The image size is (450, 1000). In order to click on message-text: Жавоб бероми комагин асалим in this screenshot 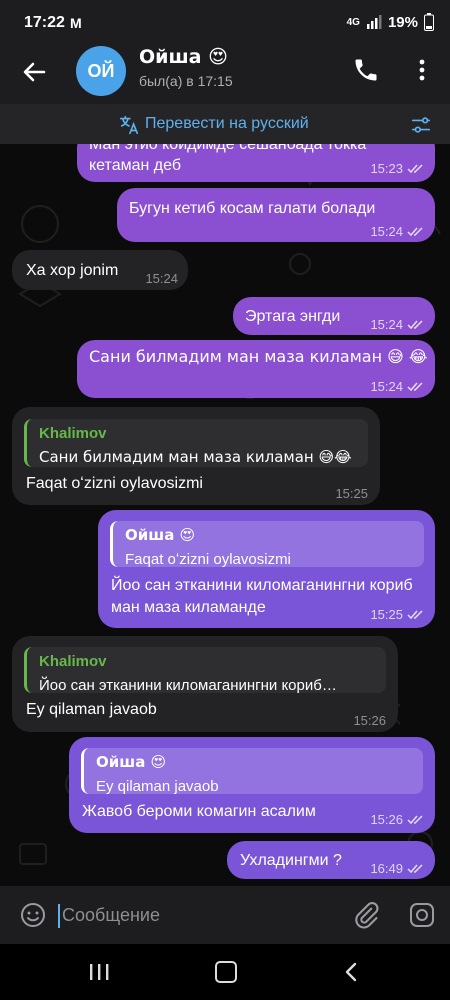, I will do `click(199, 811)`.